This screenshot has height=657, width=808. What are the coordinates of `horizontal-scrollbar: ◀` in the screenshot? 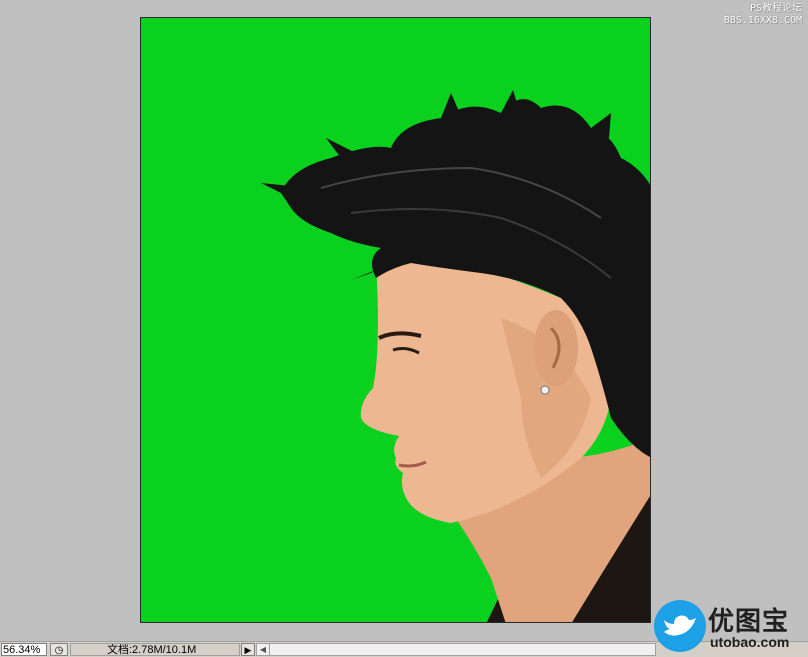 It's located at (456, 649).